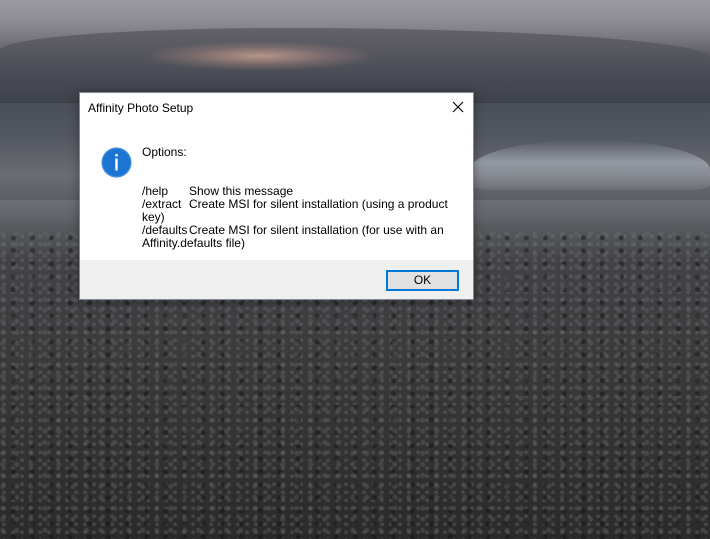 Image resolution: width=710 pixels, height=539 pixels. Describe the element at coordinates (141, 108) in the screenshot. I see `dialog-title: Affinity Photo Setup` at that location.